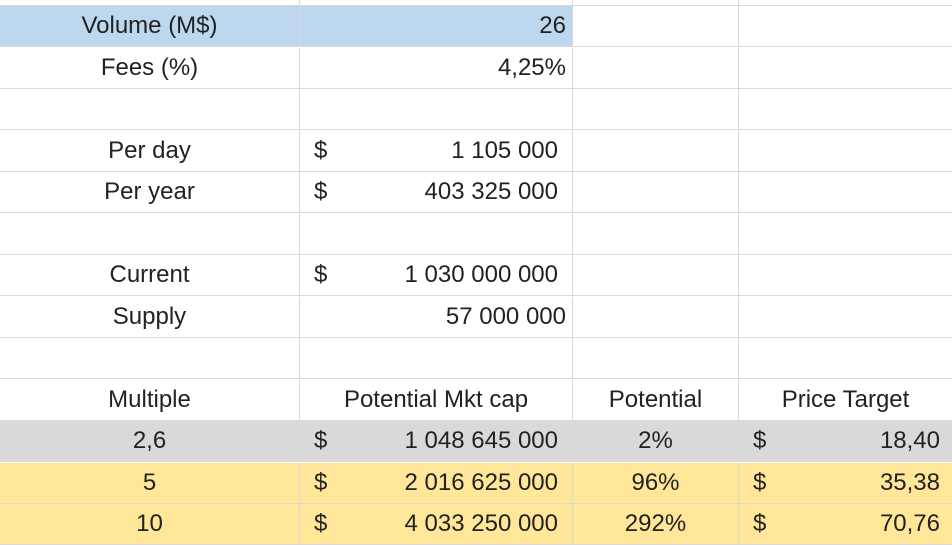 This screenshot has height=545, width=952. I want to click on fees-row: Fees (%) 4,25%, so click(476, 68).